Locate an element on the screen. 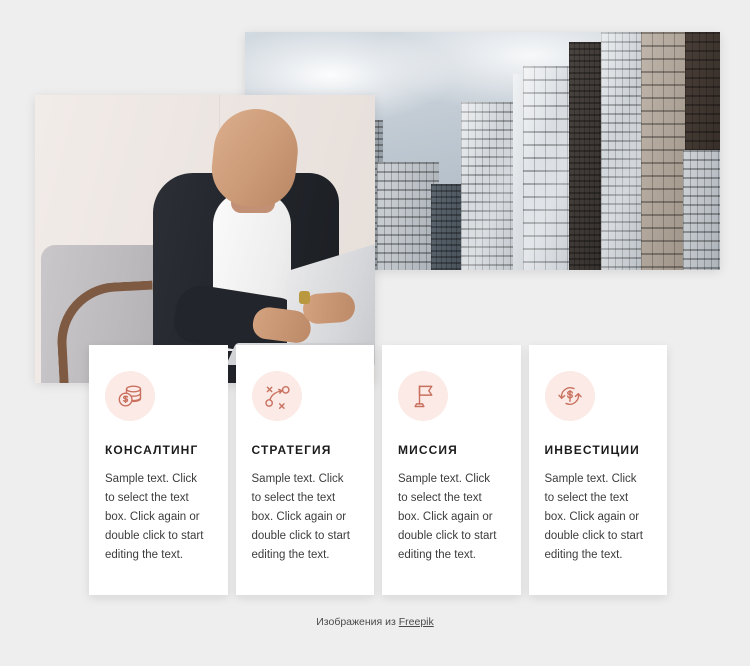 The width and height of the screenshot is (750, 666). building-12-right is located at coordinates (701, 210).